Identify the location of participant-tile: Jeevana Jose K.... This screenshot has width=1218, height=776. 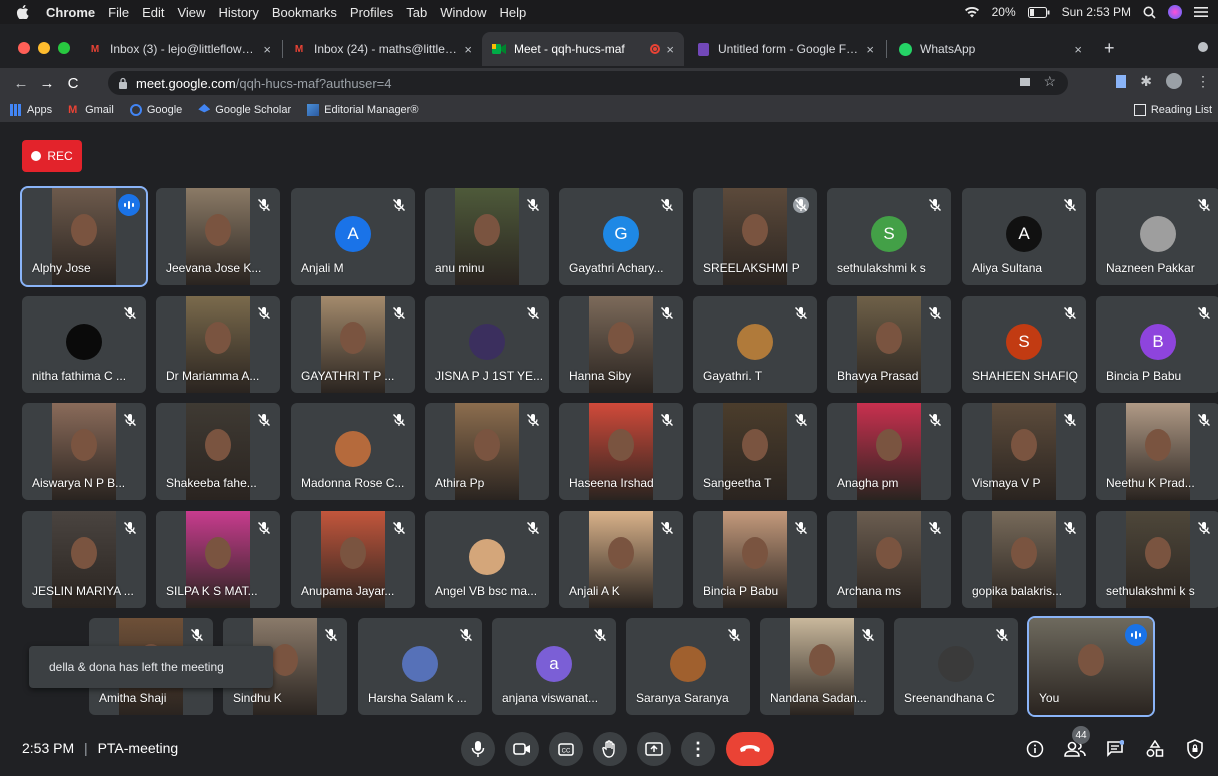
(218, 236).